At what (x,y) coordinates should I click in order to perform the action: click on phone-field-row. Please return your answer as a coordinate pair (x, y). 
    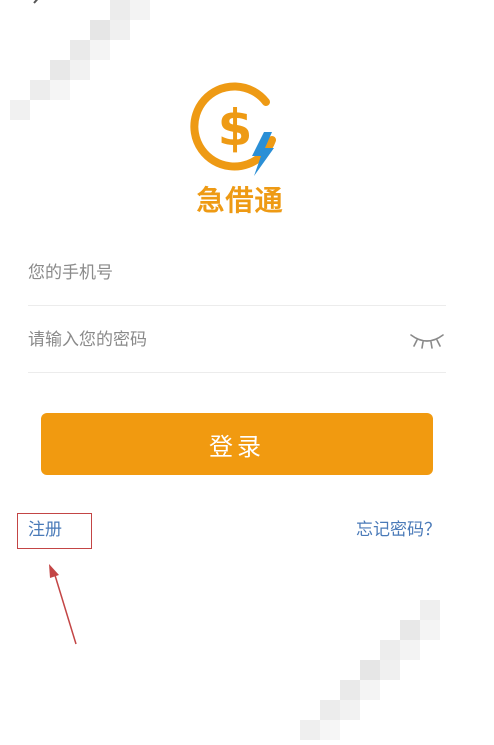
    Looking at the image, I should click on (237, 273).